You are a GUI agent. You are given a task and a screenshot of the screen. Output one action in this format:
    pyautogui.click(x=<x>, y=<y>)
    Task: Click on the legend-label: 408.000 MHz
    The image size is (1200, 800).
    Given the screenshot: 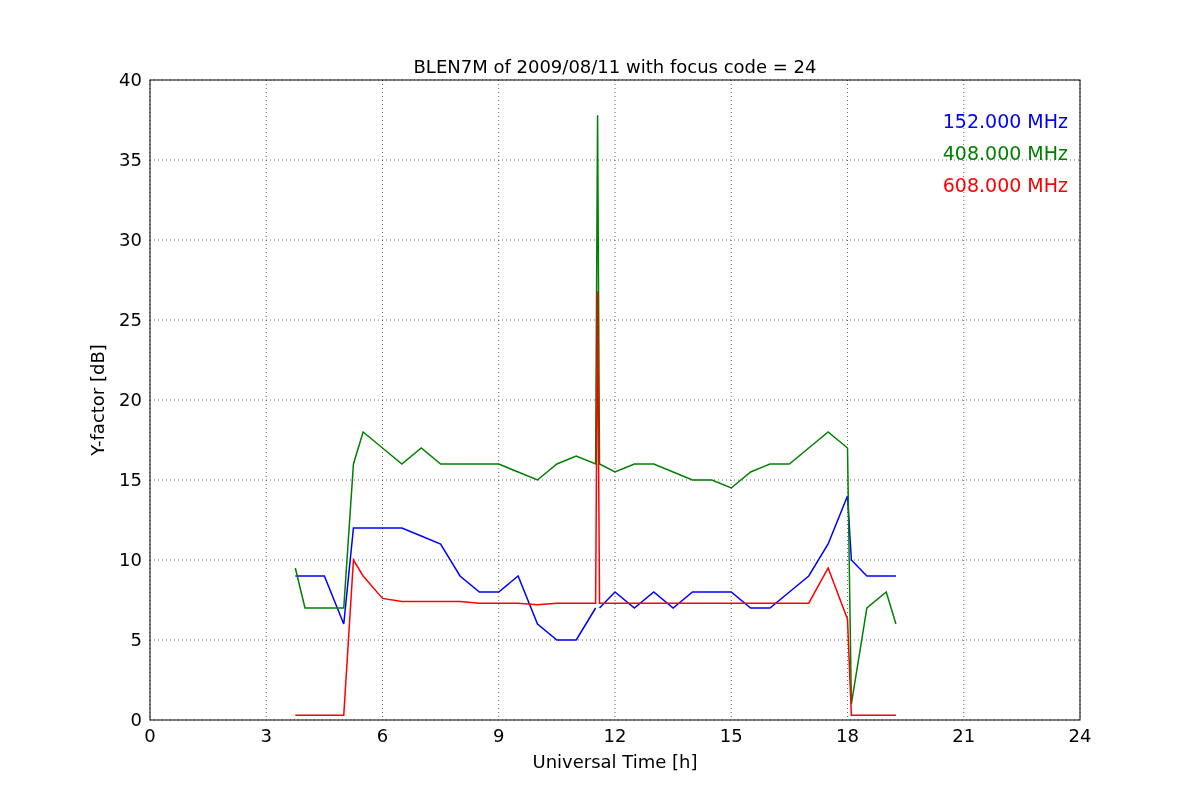 What is the action you would take?
    pyautogui.click(x=1005, y=153)
    